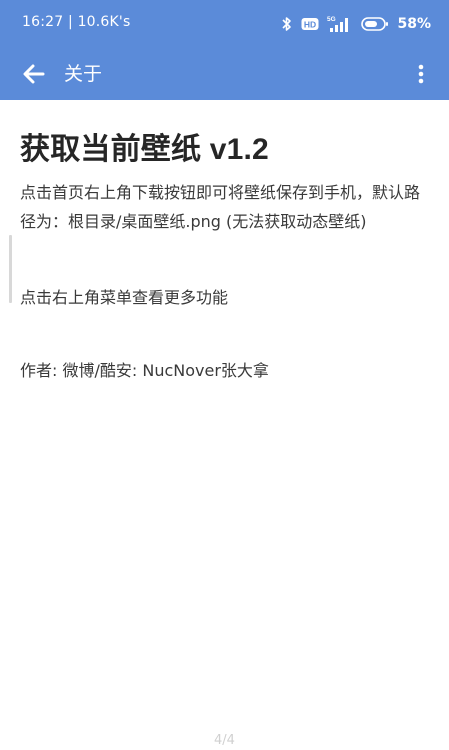 This screenshot has height=750, width=449. I want to click on page-title: 关于, so click(83, 74).